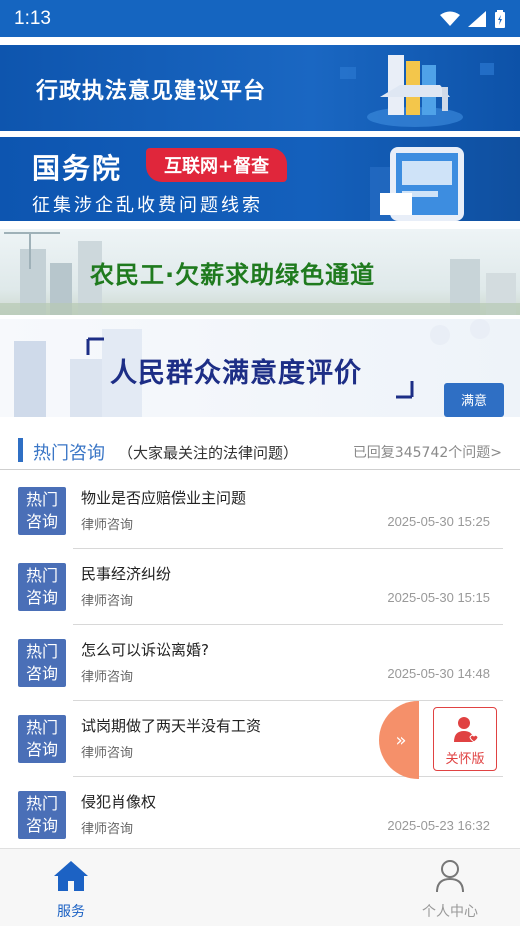  I want to click on list-item: 热门 咨询 怎么可以诉讼离婚? 律师咨询 2025-05-30 14:48, so click(260, 663).